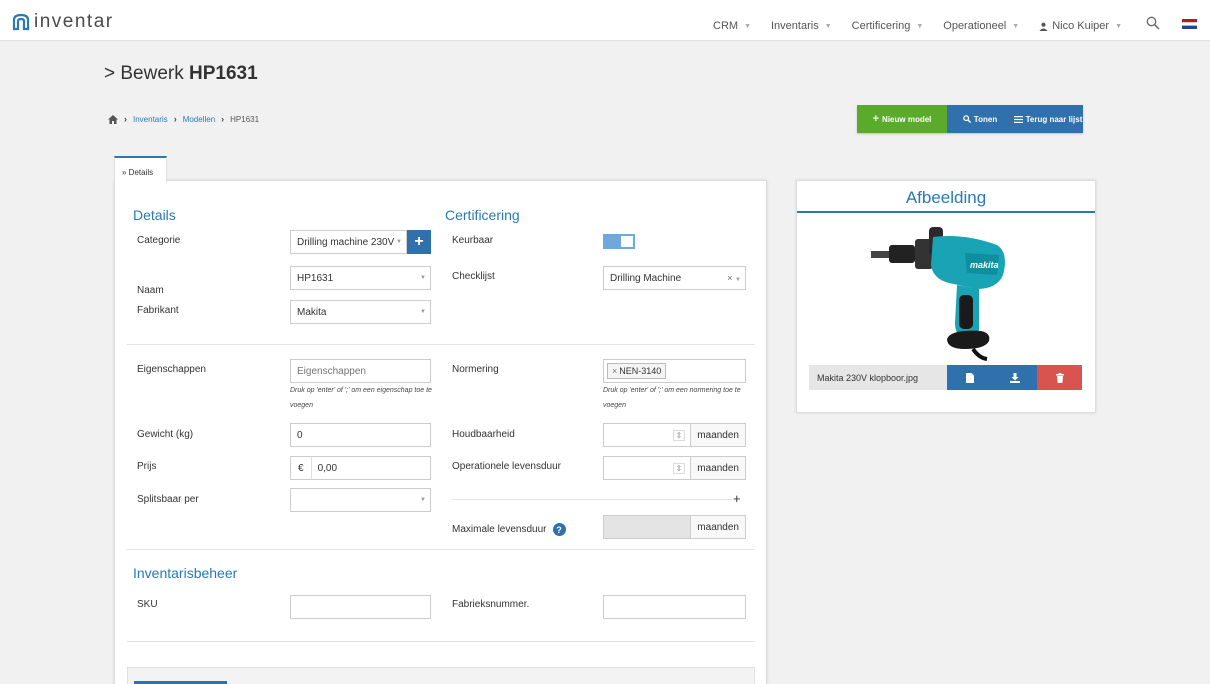  Describe the element at coordinates (300, 435) in the screenshot. I see `gewicht-value: 0` at that location.